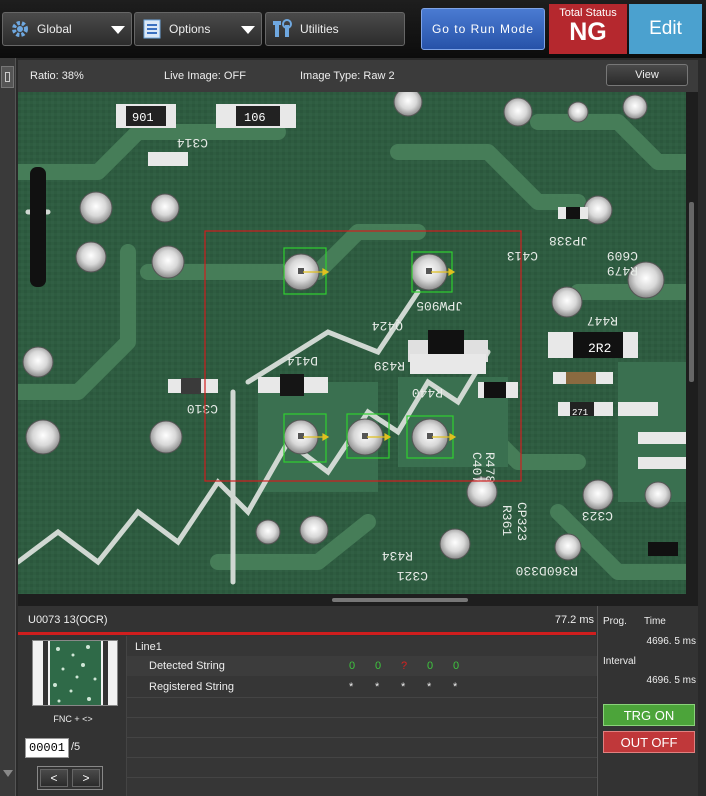  What do you see at coordinates (86, 778) in the screenshot?
I see `next-button: >` at bounding box center [86, 778].